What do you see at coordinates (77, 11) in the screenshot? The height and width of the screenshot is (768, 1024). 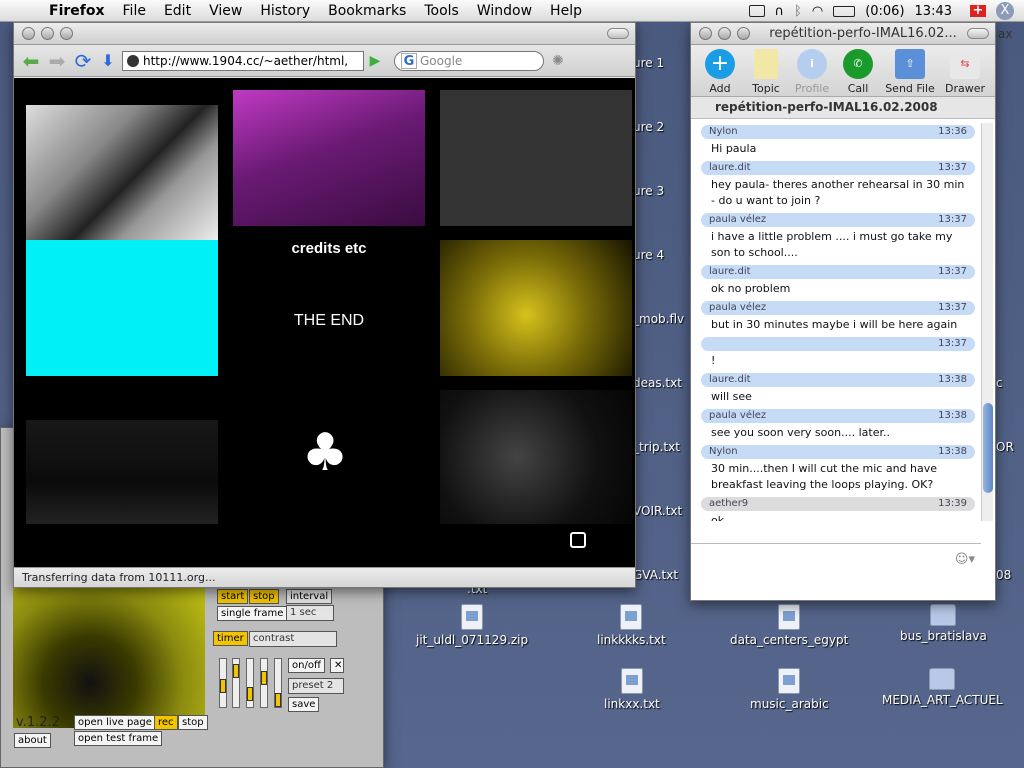 I see `menu-app: Firefox` at bounding box center [77, 11].